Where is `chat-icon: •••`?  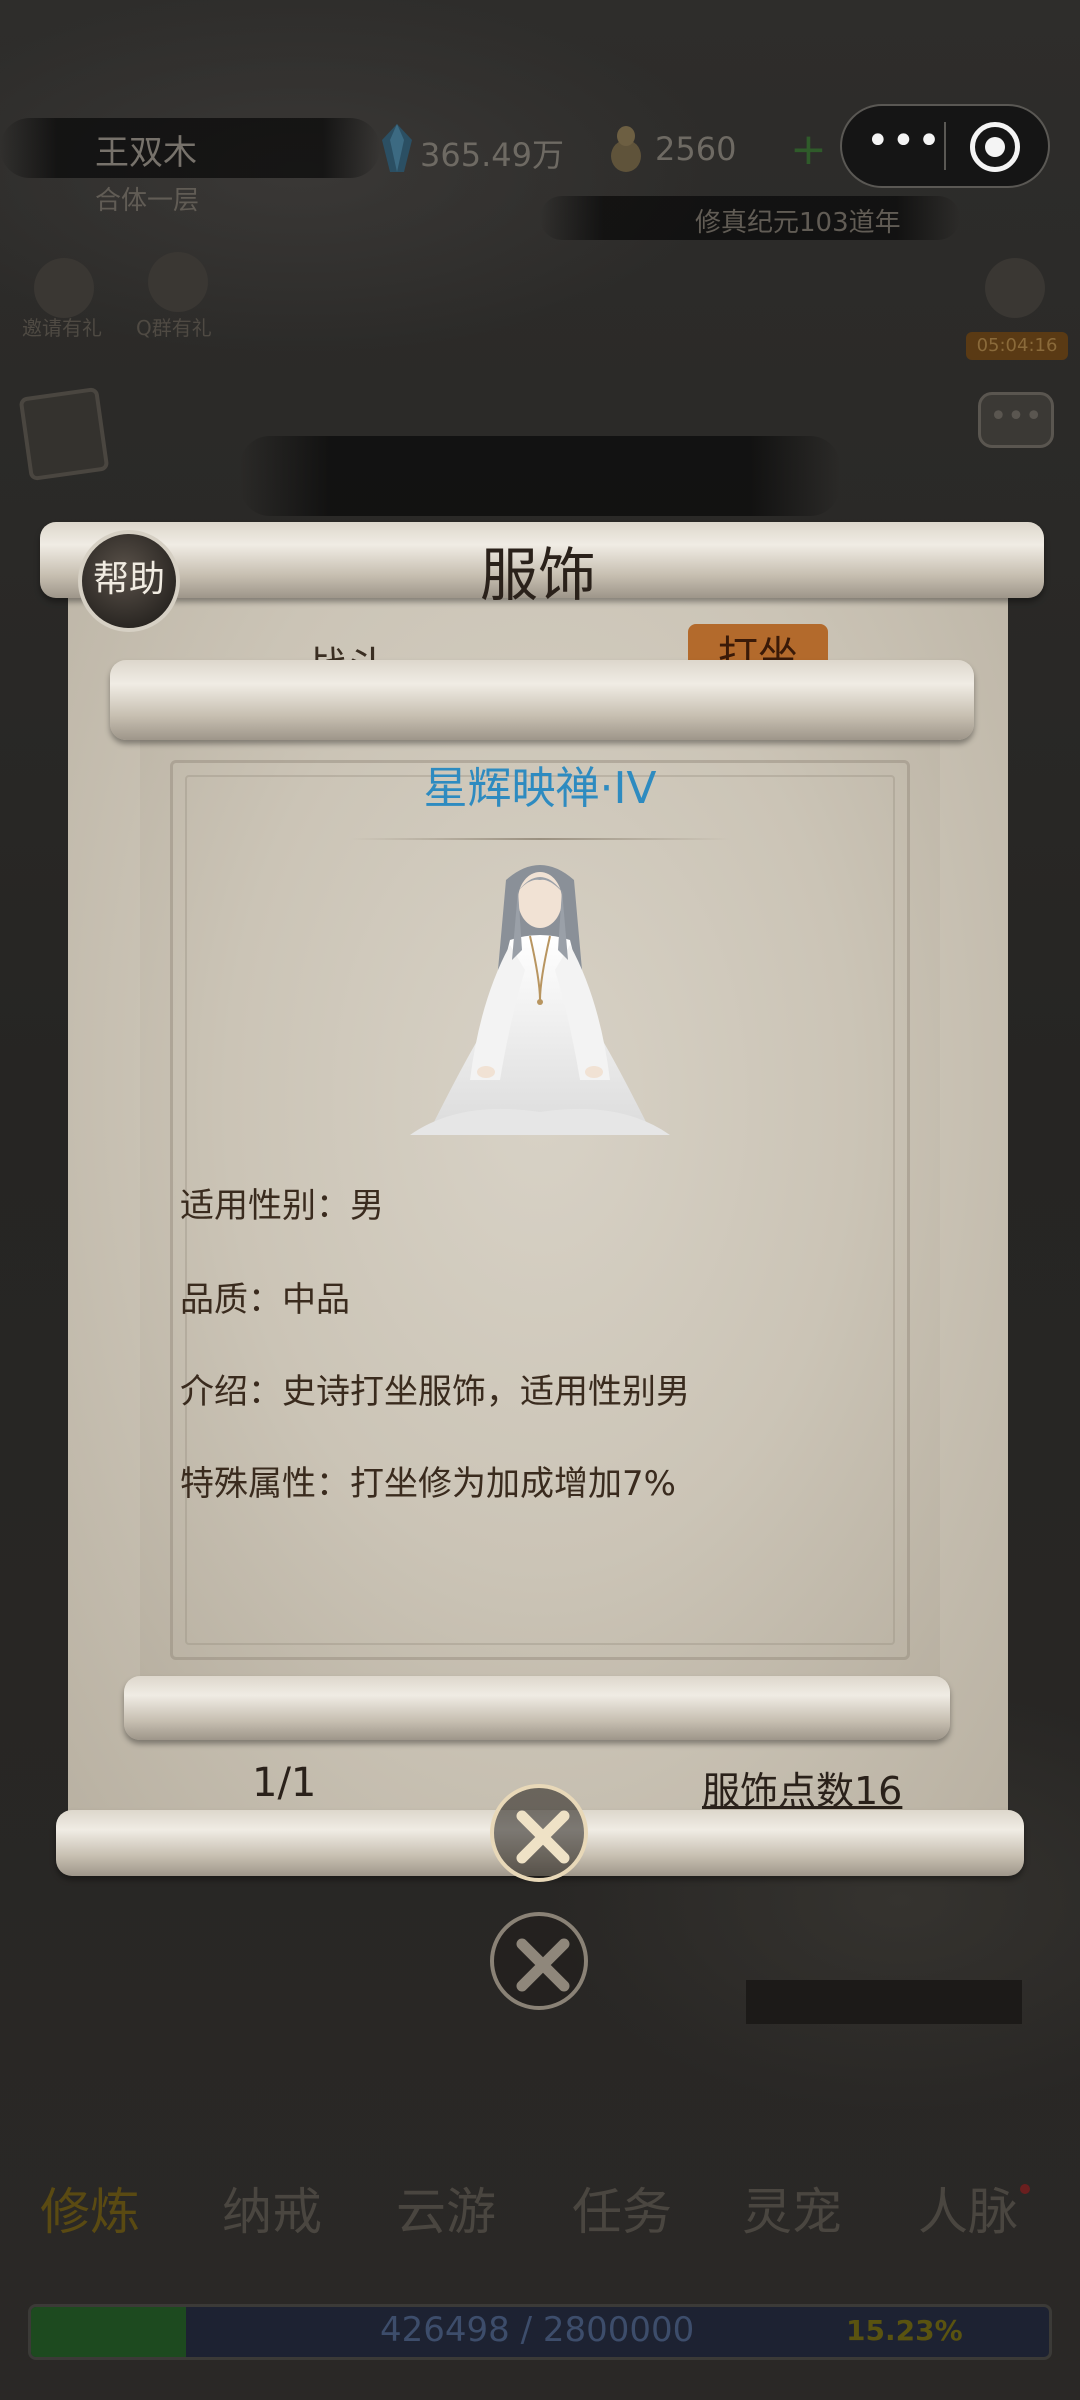
chat-icon: ••• is located at coordinates (1016, 420).